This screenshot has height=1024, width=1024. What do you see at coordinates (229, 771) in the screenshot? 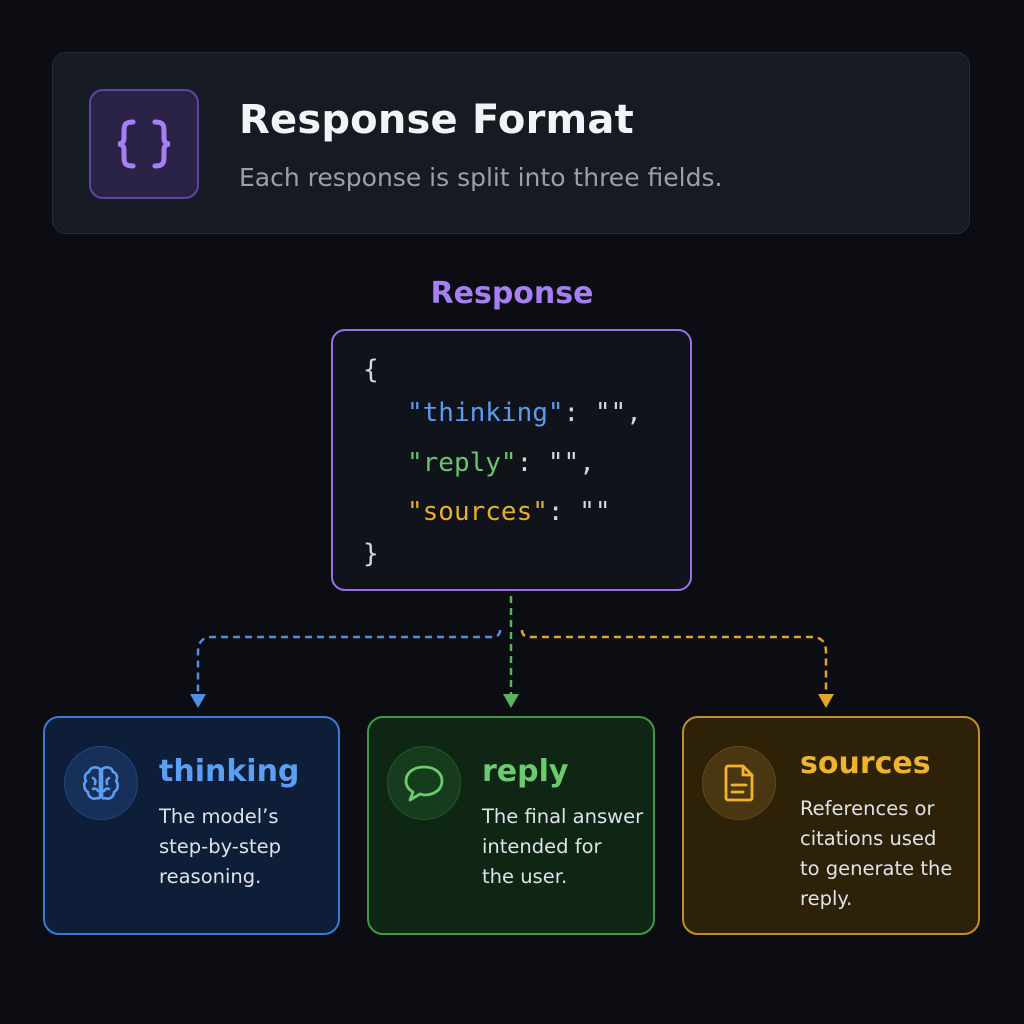
I see `card-thinking-title: thinking` at bounding box center [229, 771].